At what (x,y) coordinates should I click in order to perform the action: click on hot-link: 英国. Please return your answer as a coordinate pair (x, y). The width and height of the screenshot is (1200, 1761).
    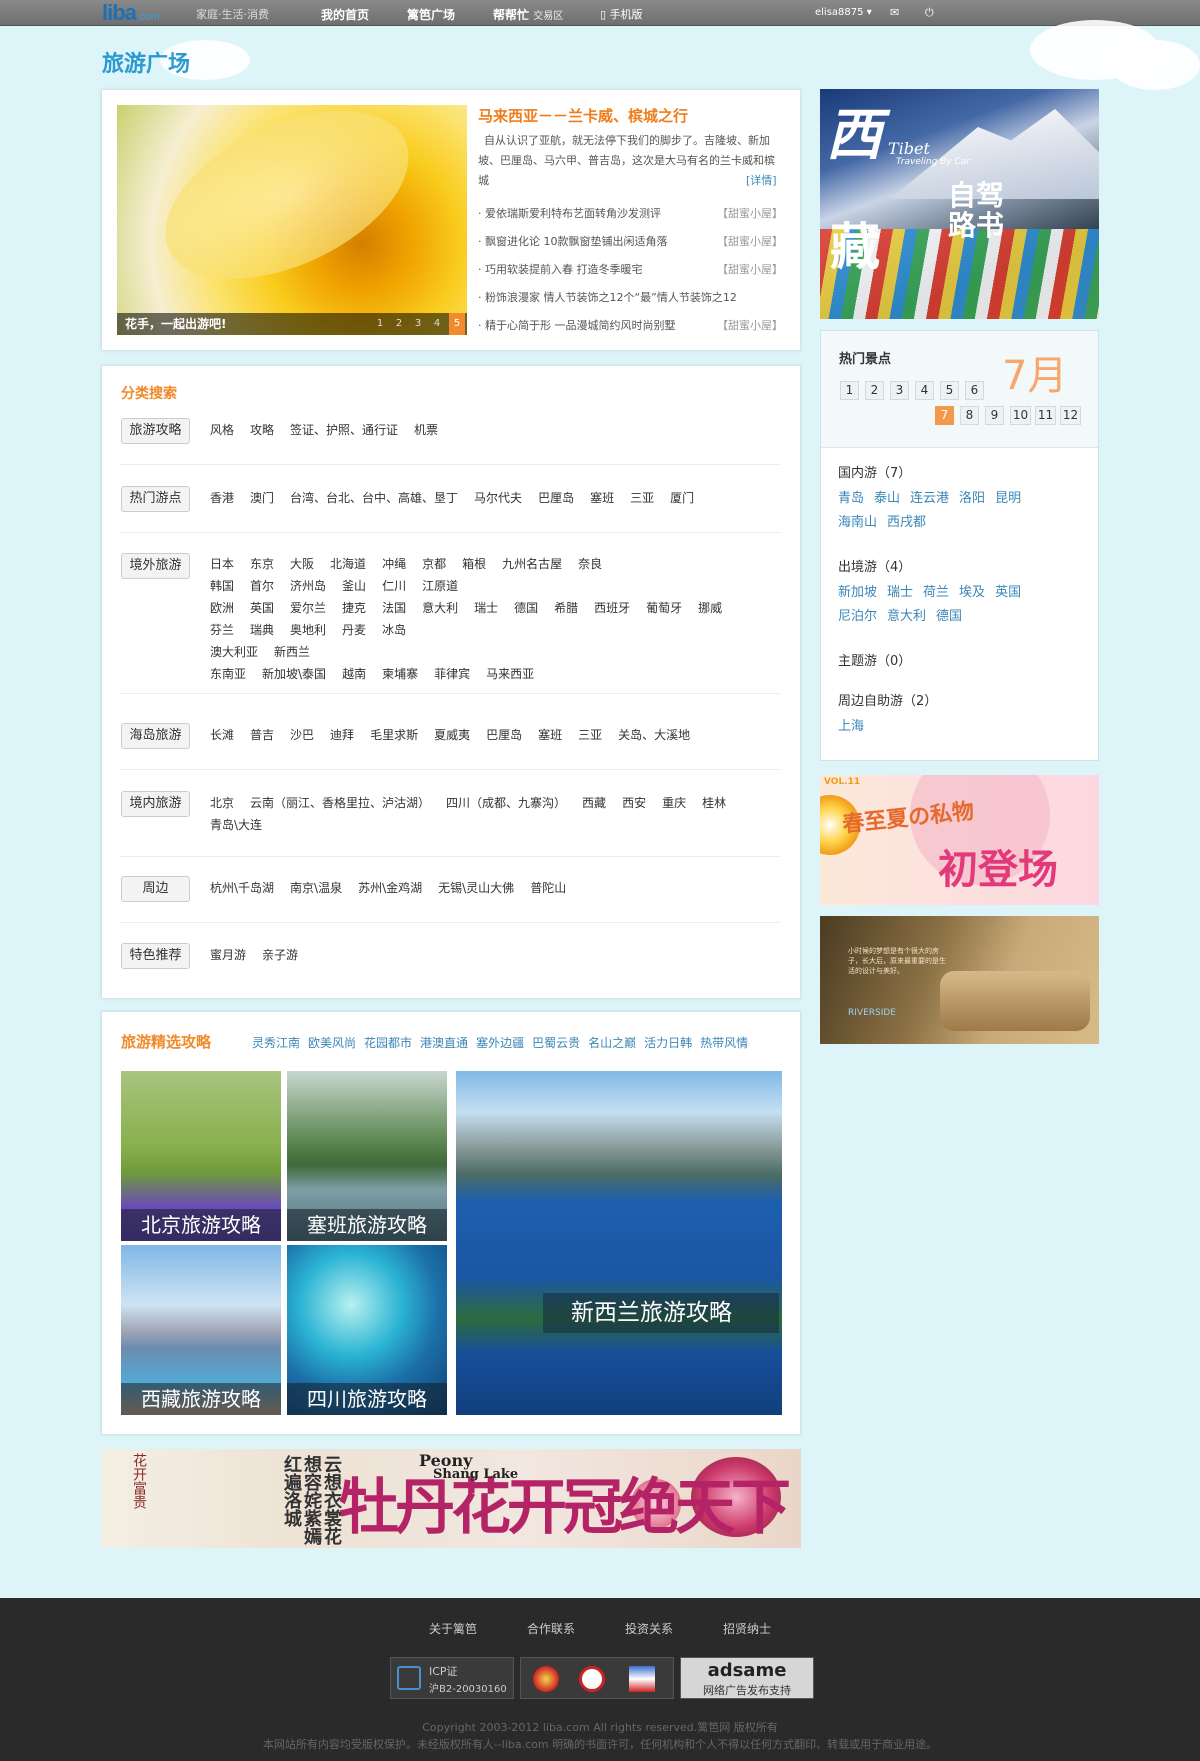
    Looking at the image, I should click on (1008, 593).